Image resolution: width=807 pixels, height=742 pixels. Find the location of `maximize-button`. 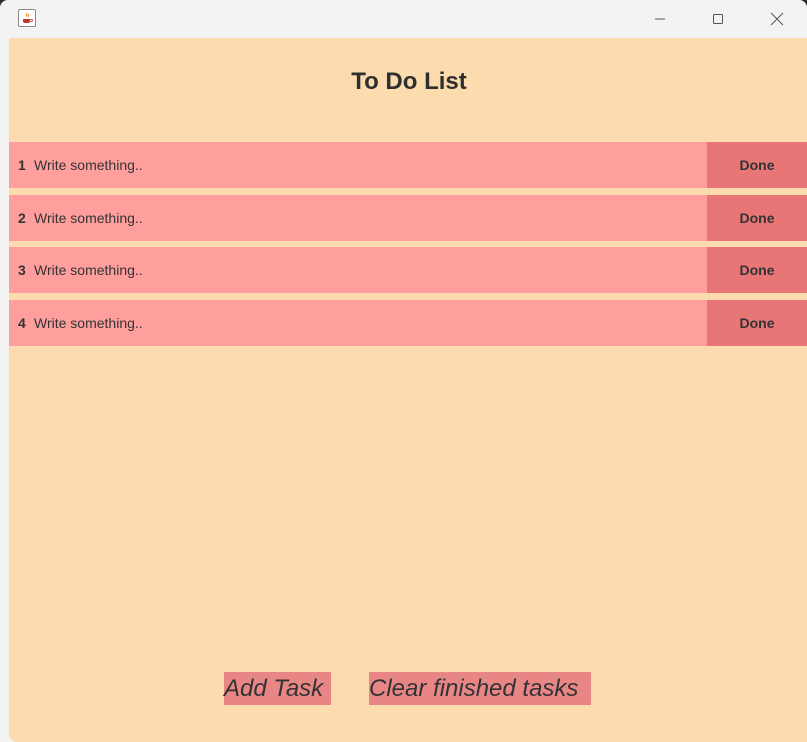

maximize-button is located at coordinates (718, 19).